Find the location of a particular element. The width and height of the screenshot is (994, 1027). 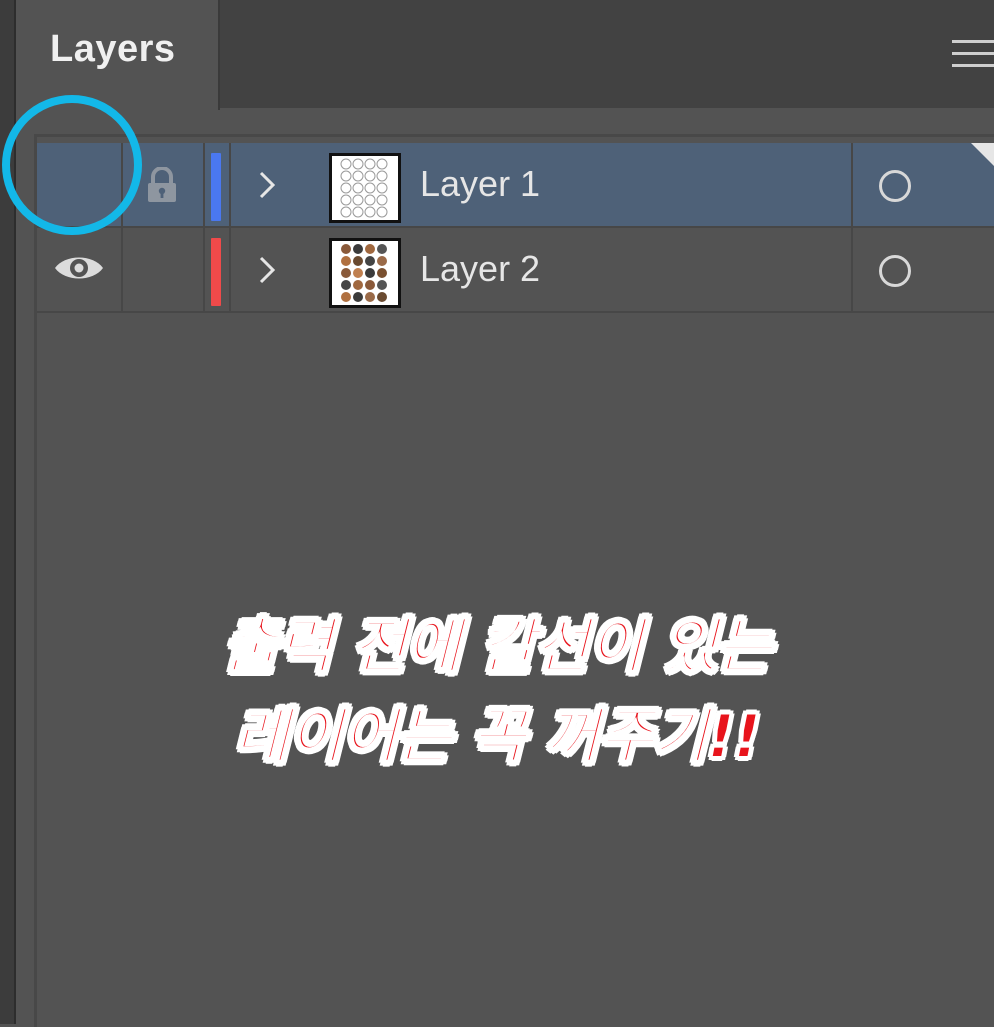

layer-row-1: Layer 1 is located at coordinates (515, 185).